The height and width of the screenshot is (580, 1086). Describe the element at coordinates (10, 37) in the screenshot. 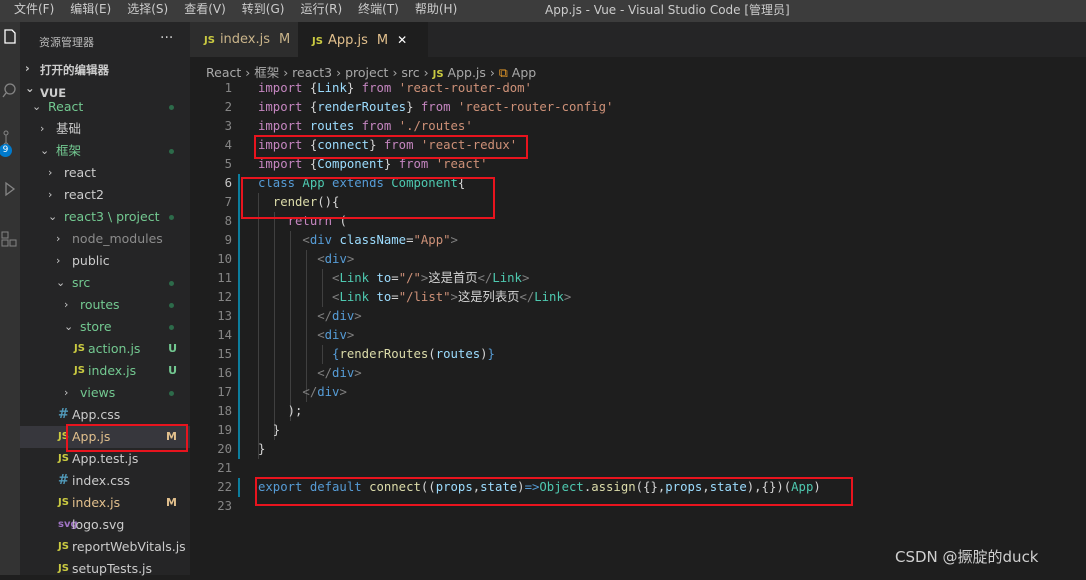

I see `explorer-icon` at that location.